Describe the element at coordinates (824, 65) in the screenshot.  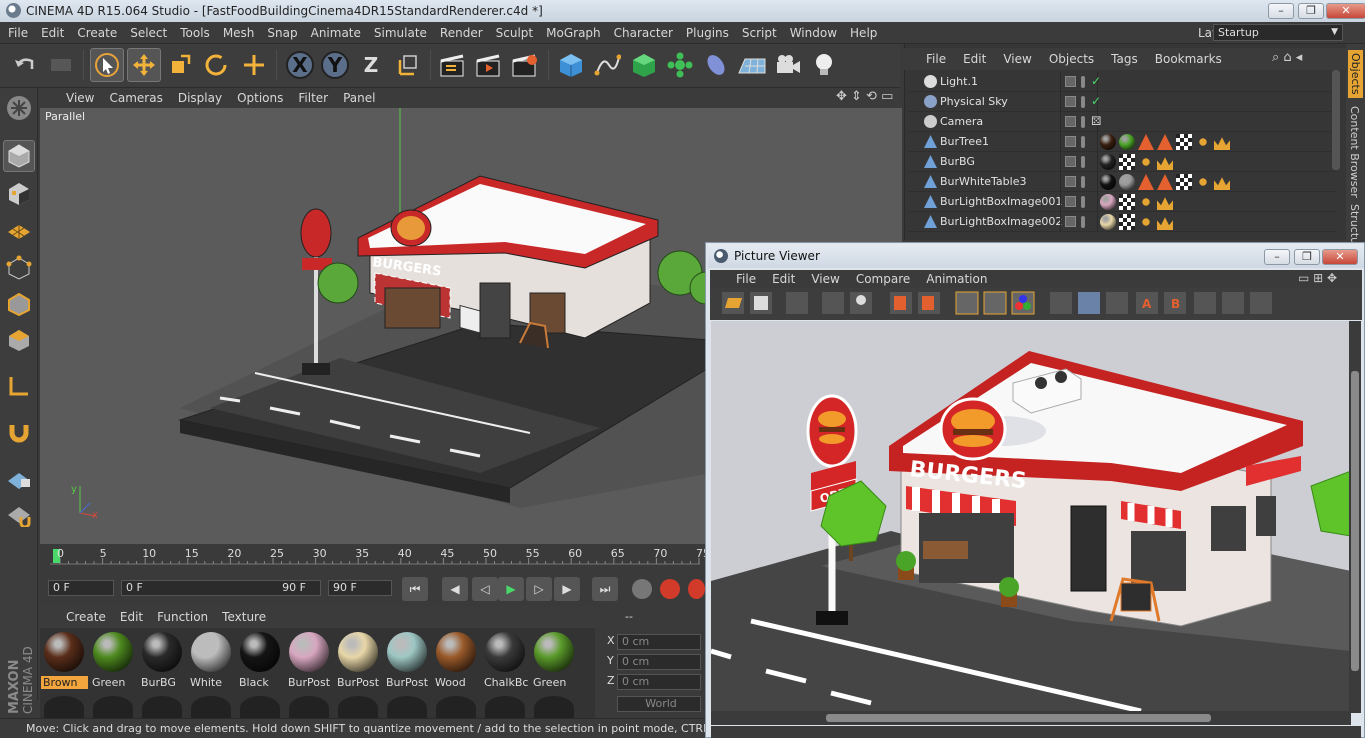
I see `light-object-button` at that location.